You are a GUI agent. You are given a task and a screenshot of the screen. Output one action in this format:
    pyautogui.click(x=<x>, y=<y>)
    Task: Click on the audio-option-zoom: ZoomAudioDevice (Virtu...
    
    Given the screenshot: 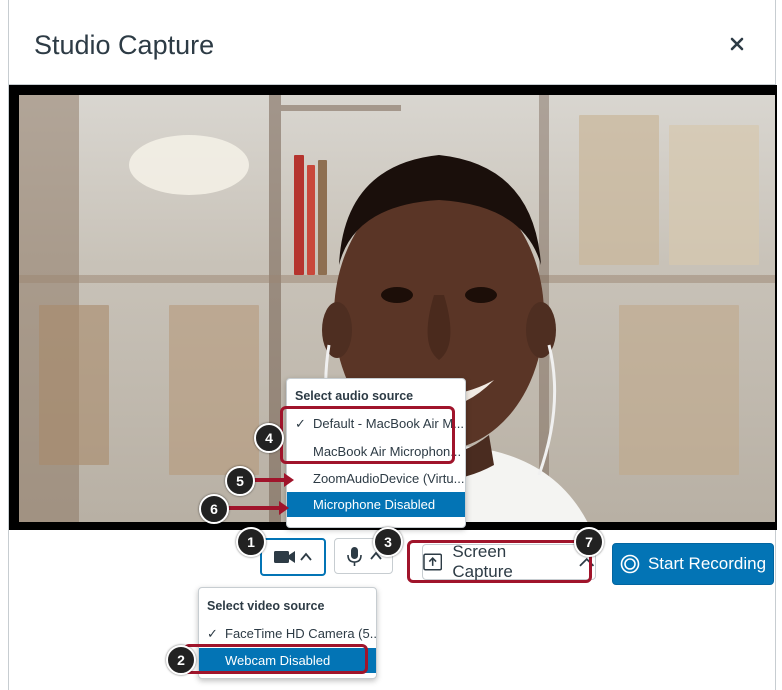 What is the action you would take?
    pyautogui.click(x=376, y=478)
    